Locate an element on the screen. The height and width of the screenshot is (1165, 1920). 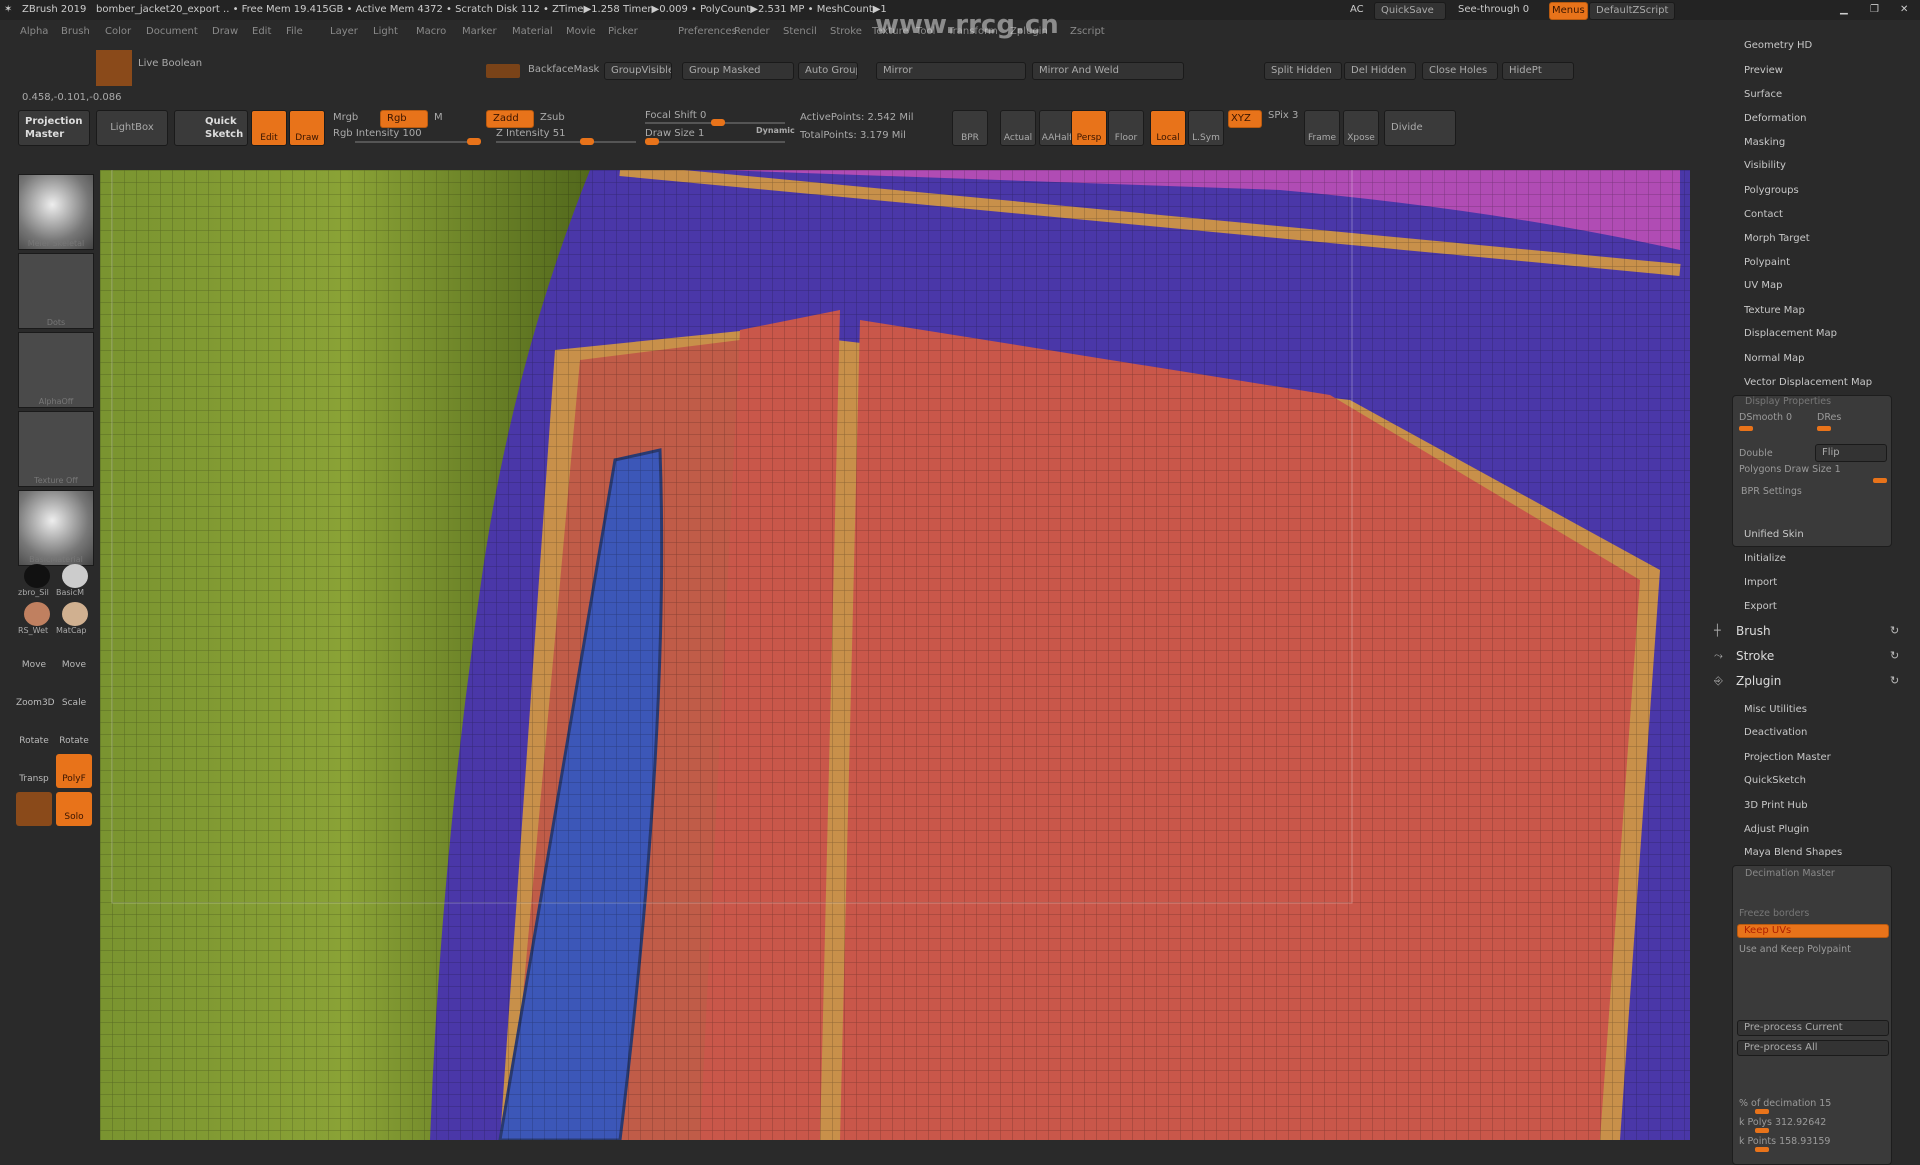
see-through-slider: See-through 0 is located at coordinates (1493, 10).